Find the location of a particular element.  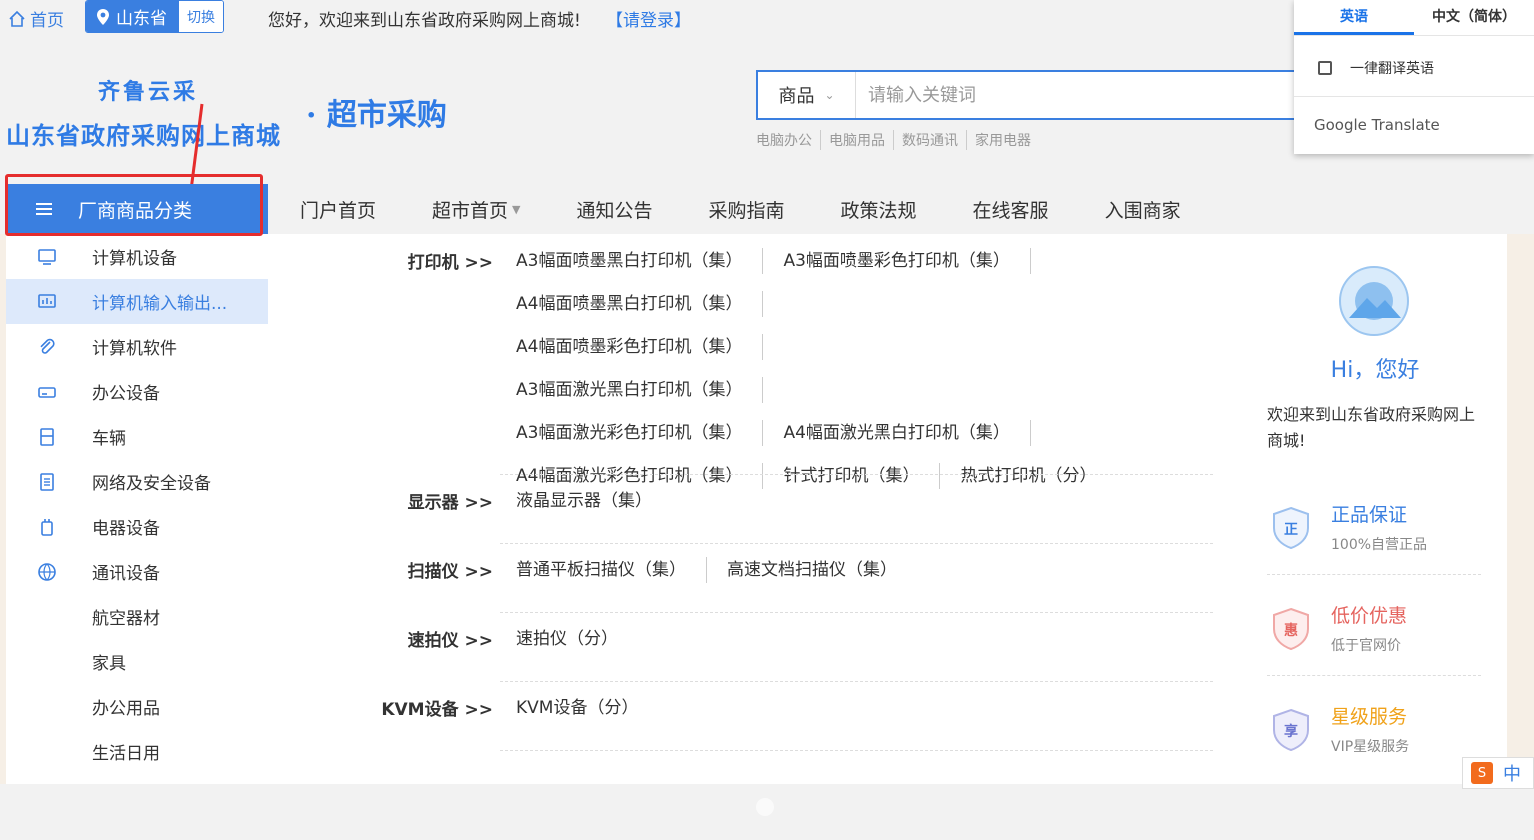

sidebar-item-vehicles: 车辆 is located at coordinates (137, 436).